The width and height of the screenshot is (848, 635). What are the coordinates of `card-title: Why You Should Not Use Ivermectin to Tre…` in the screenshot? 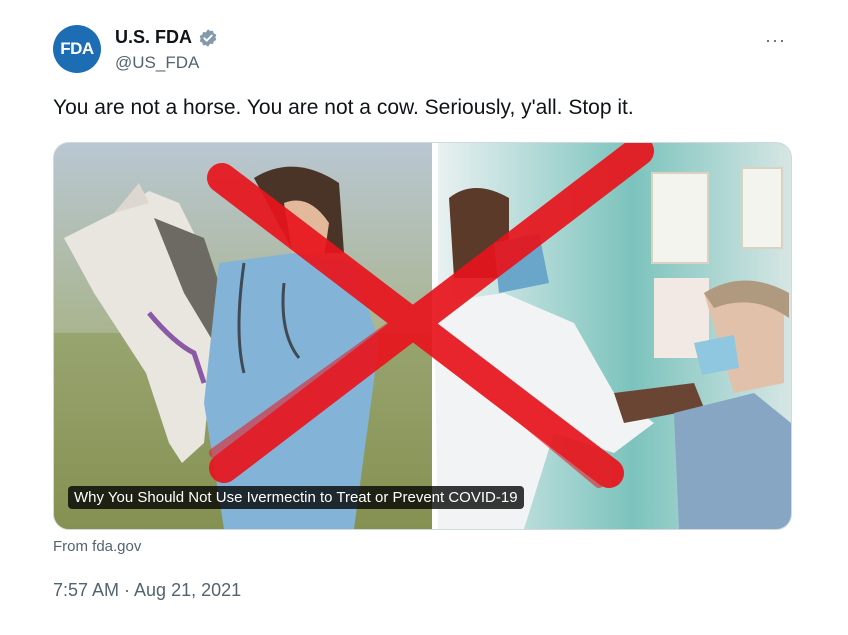 It's located at (296, 497).